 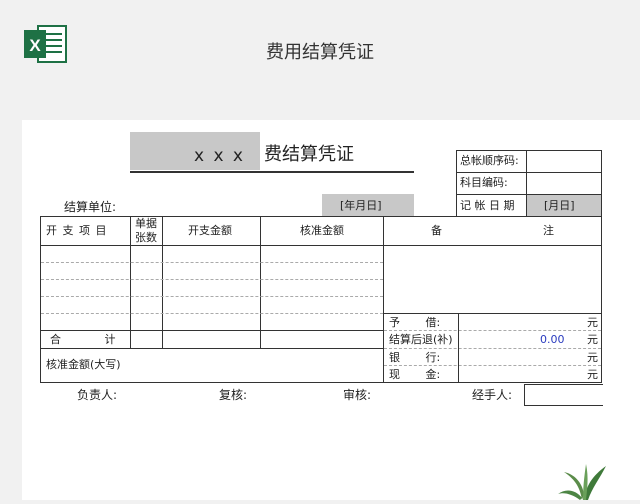 I want to click on total-label: 合 计, so click(x=83, y=339).